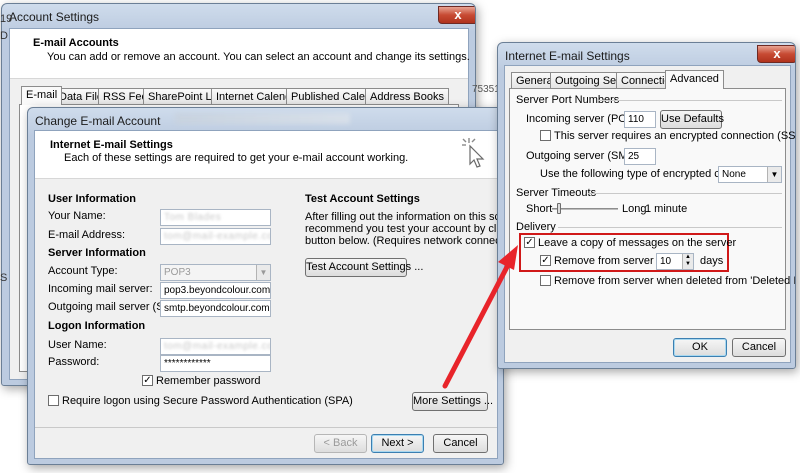 The image size is (800, 473). I want to click on your-name-label: Your Name:, so click(77, 216).